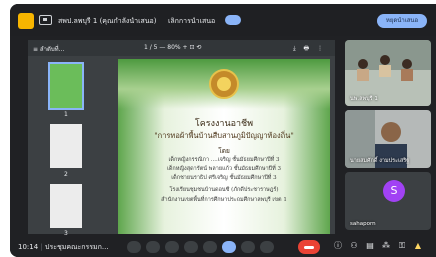  Describe the element at coordinates (267, 247) in the screenshot. I see `more-options-button` at that location.